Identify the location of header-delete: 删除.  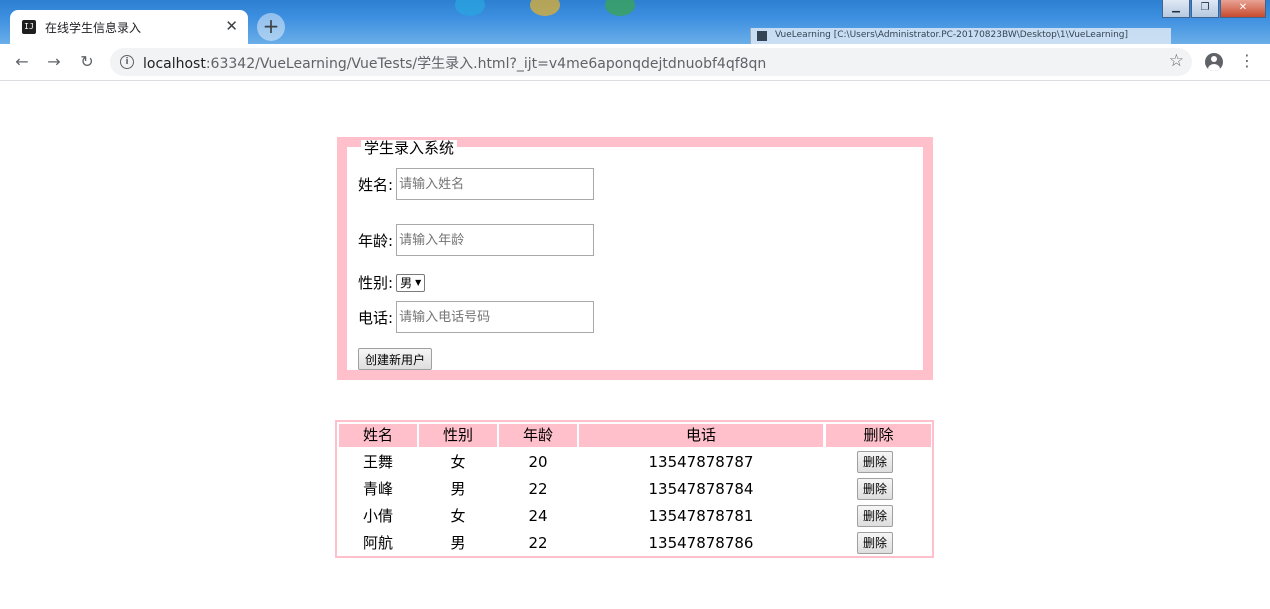
(878, 435).